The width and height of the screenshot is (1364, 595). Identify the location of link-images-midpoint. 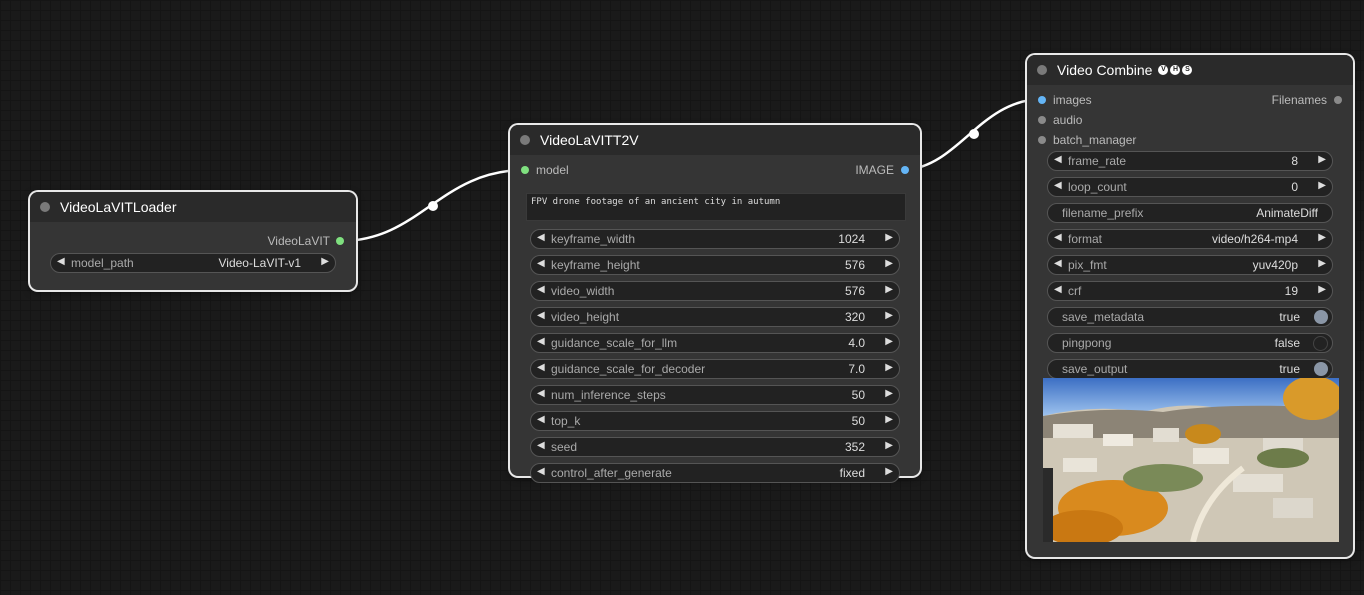
(974, 134).